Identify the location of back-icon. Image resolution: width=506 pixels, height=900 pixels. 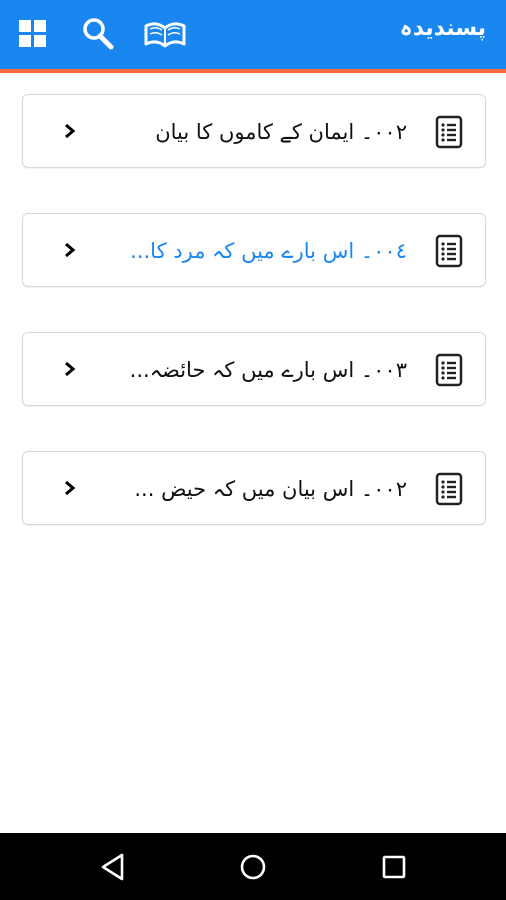
(113, 867).